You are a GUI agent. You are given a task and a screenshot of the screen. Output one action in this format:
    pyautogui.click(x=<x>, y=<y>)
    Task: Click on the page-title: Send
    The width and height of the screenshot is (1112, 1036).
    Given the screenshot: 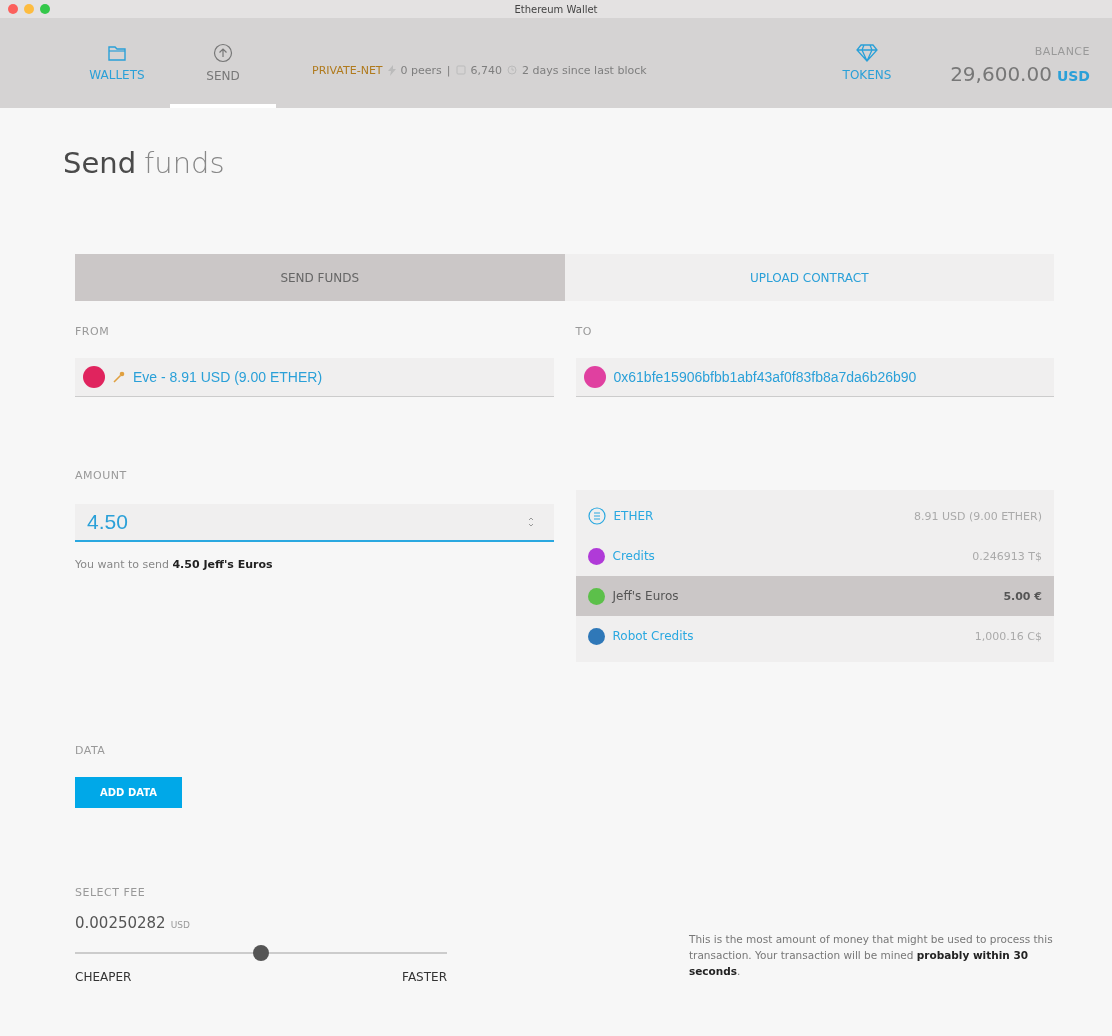 What is the action you would take?
    pyautogui.click(x=100, y=163)
    